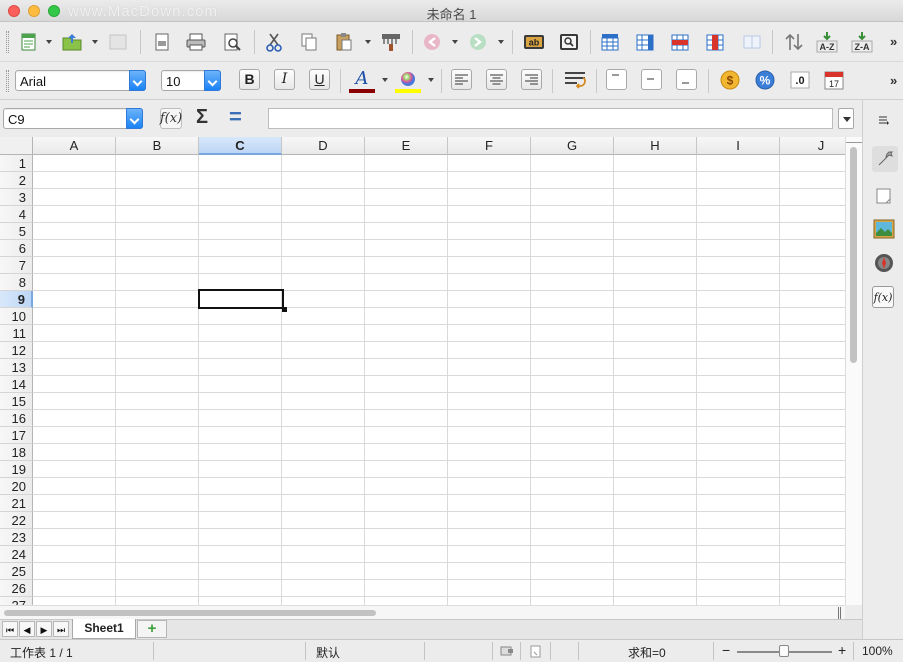  What do you see at coordinates (854, 140) in the screenshot?
I see `vertical-split-handle` at bounding box center [854, 140].